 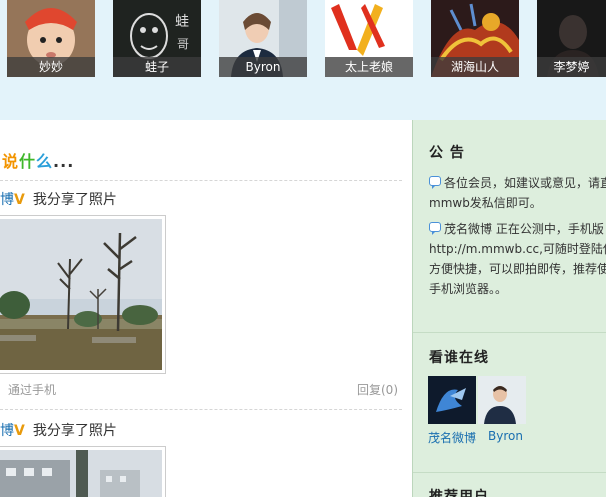 I want to click on avatar-card: 蛙 哥 蛙子, so click(x=157, y=38).